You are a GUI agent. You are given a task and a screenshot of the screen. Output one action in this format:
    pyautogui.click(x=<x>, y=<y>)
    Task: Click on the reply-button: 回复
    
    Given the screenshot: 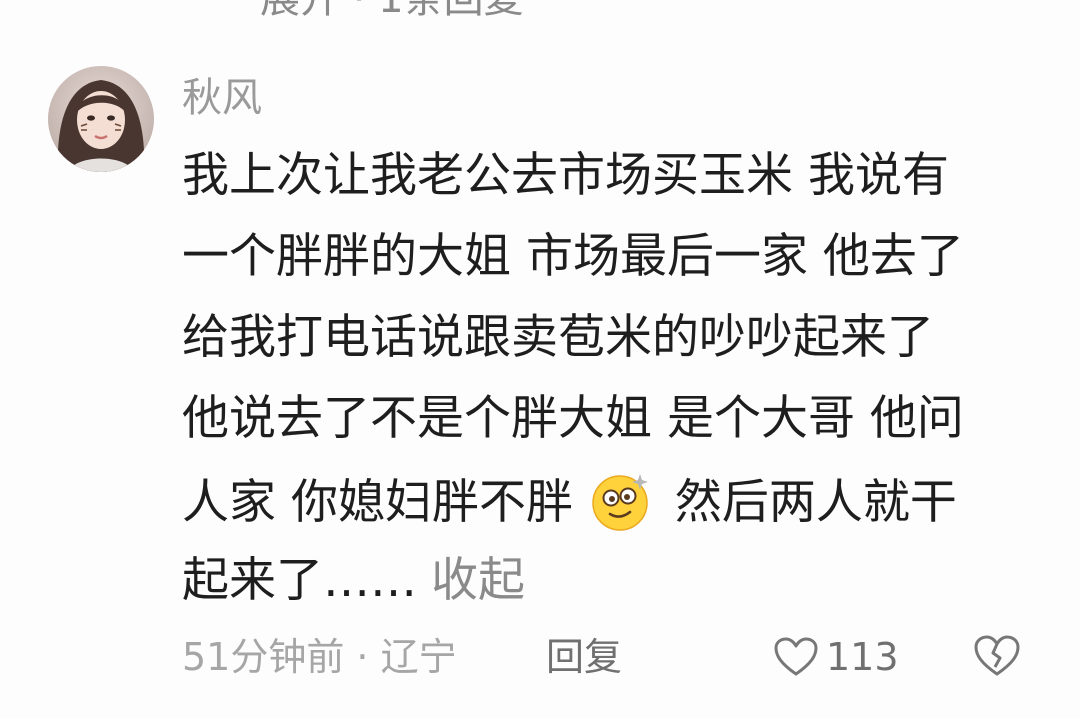 What is the action you would take?
    pyautogui.click(x=584, y=657)
    